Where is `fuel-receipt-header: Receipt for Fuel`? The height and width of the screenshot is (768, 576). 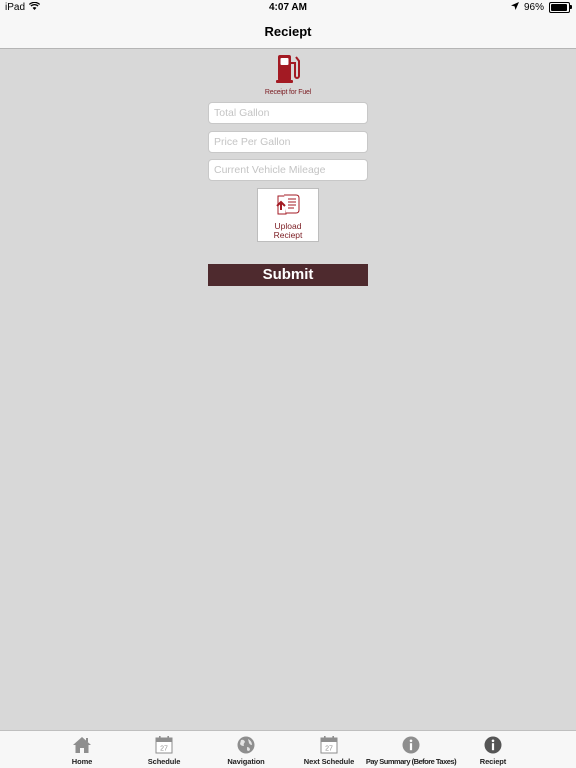 fuel-receipt-header: Receipt for Fuel is located at coordinates (288, 74).